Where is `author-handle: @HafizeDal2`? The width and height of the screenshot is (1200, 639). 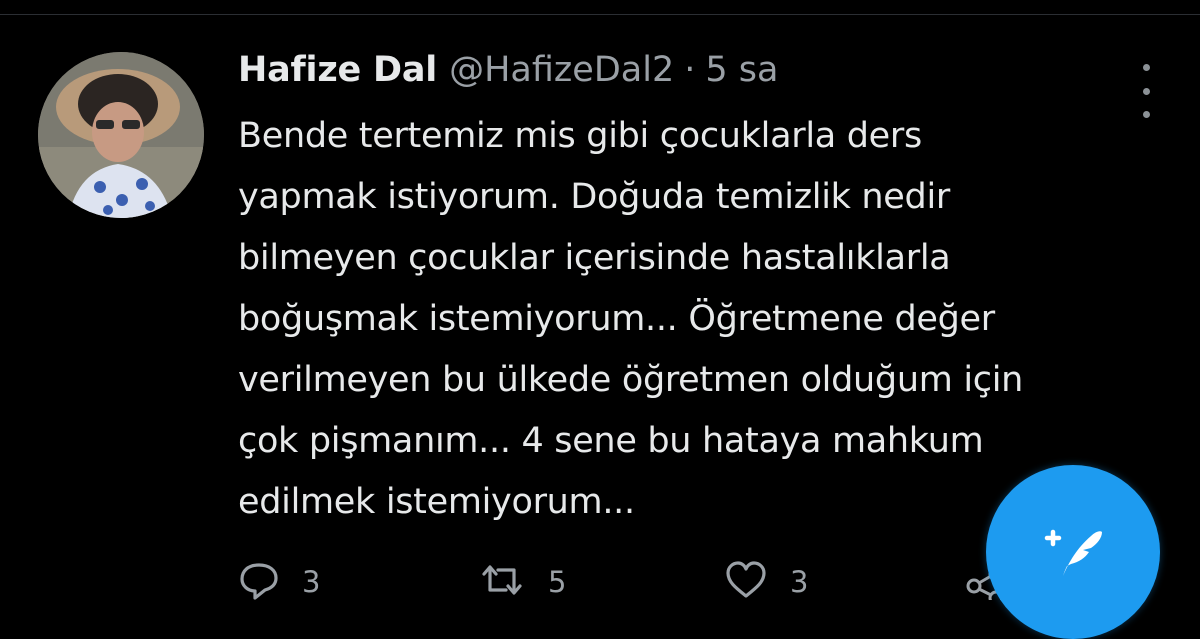
author-handle: @HafizeDal2 is located at coordinates (561, 70).